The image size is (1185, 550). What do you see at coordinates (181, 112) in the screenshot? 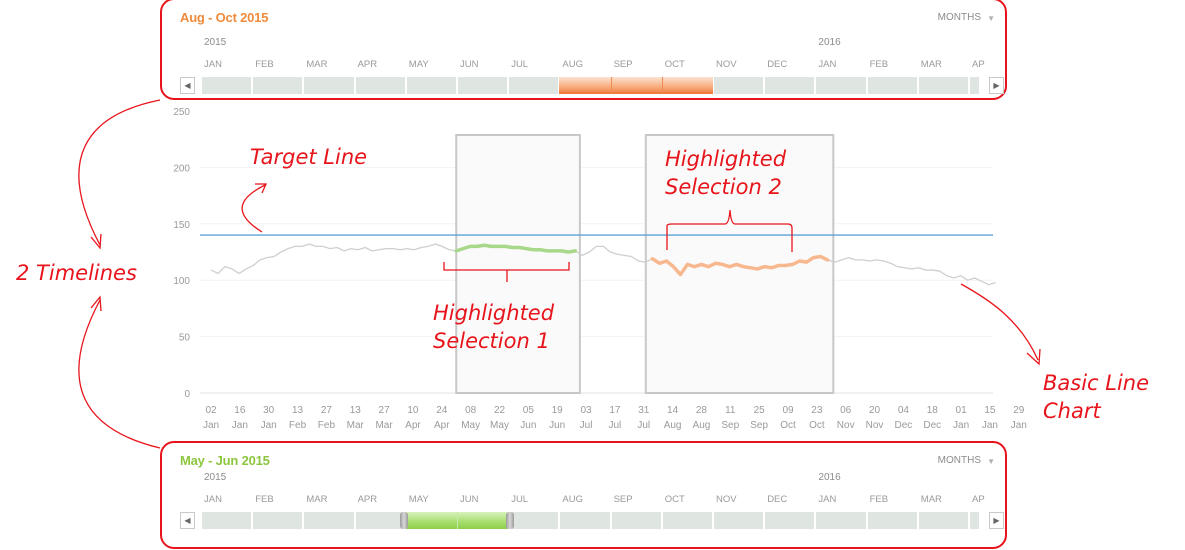
I see `y-tick-label: 250` at bounding box center [181, 112].